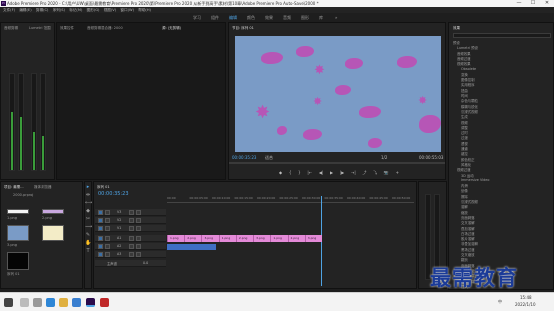  What do you see at coordinates (321, 173) in the screenshot?
I see `step-back-button: ◀|` at bounding box center [321, 173].